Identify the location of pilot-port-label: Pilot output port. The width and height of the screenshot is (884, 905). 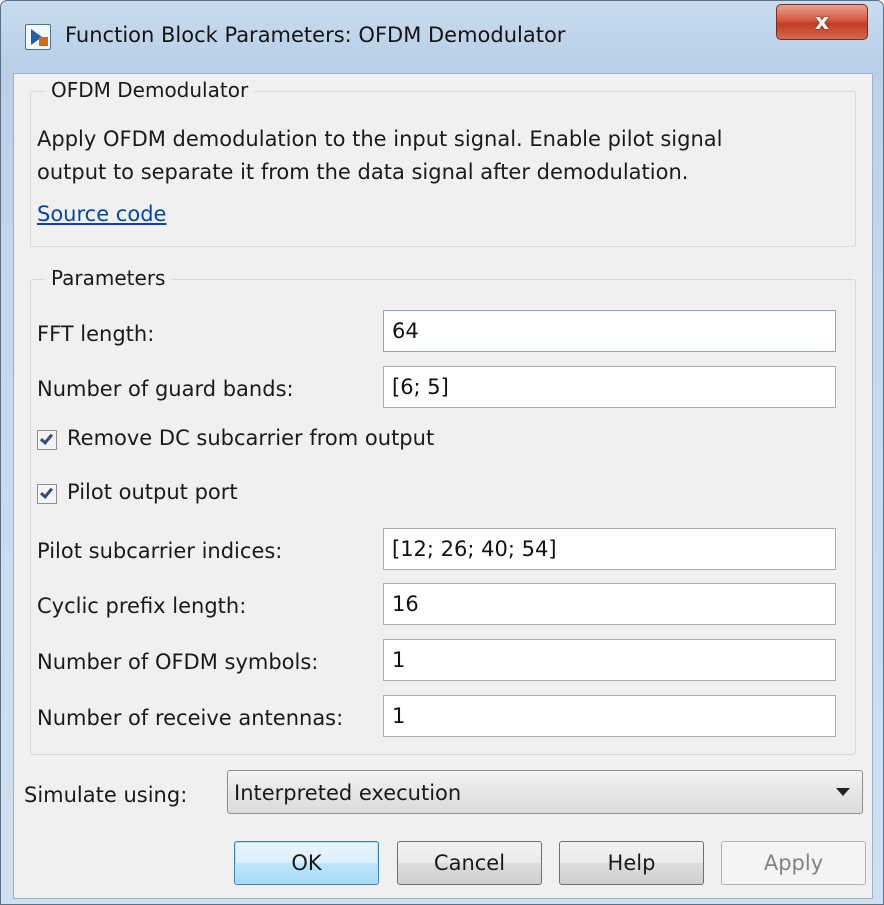
(152, 492).